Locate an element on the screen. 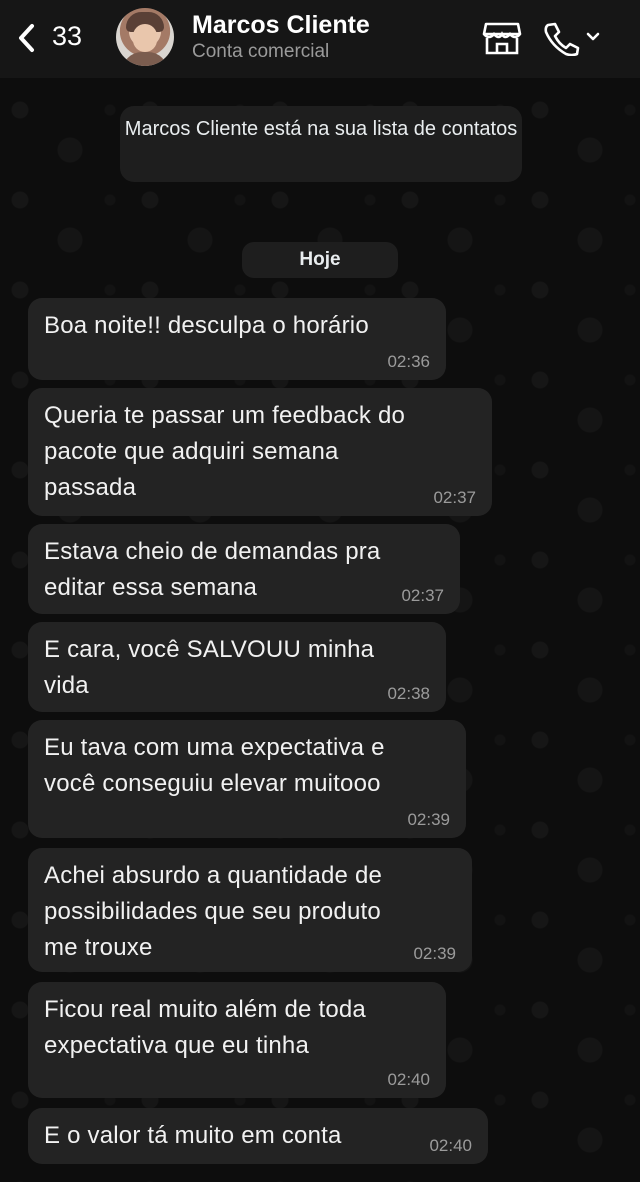 The image size is (640, 1182). message-bubble: Boa noite!! desculpa o horário 02:36 is located at coordinates (237, 339).